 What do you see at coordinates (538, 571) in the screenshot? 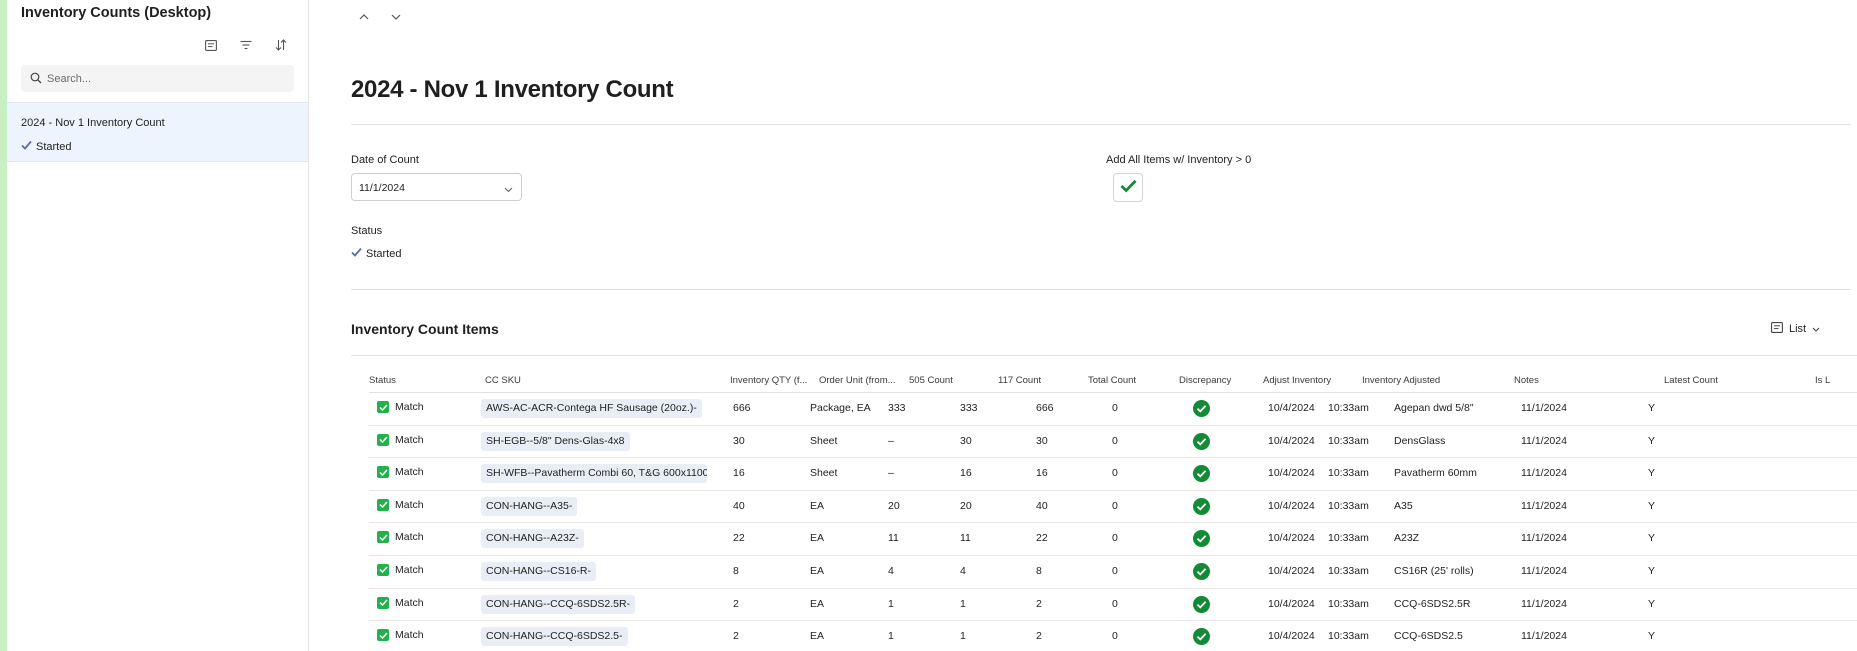
I see `row-sku: CON-HANG--CS16-R-` at bounding box center [538, 571].